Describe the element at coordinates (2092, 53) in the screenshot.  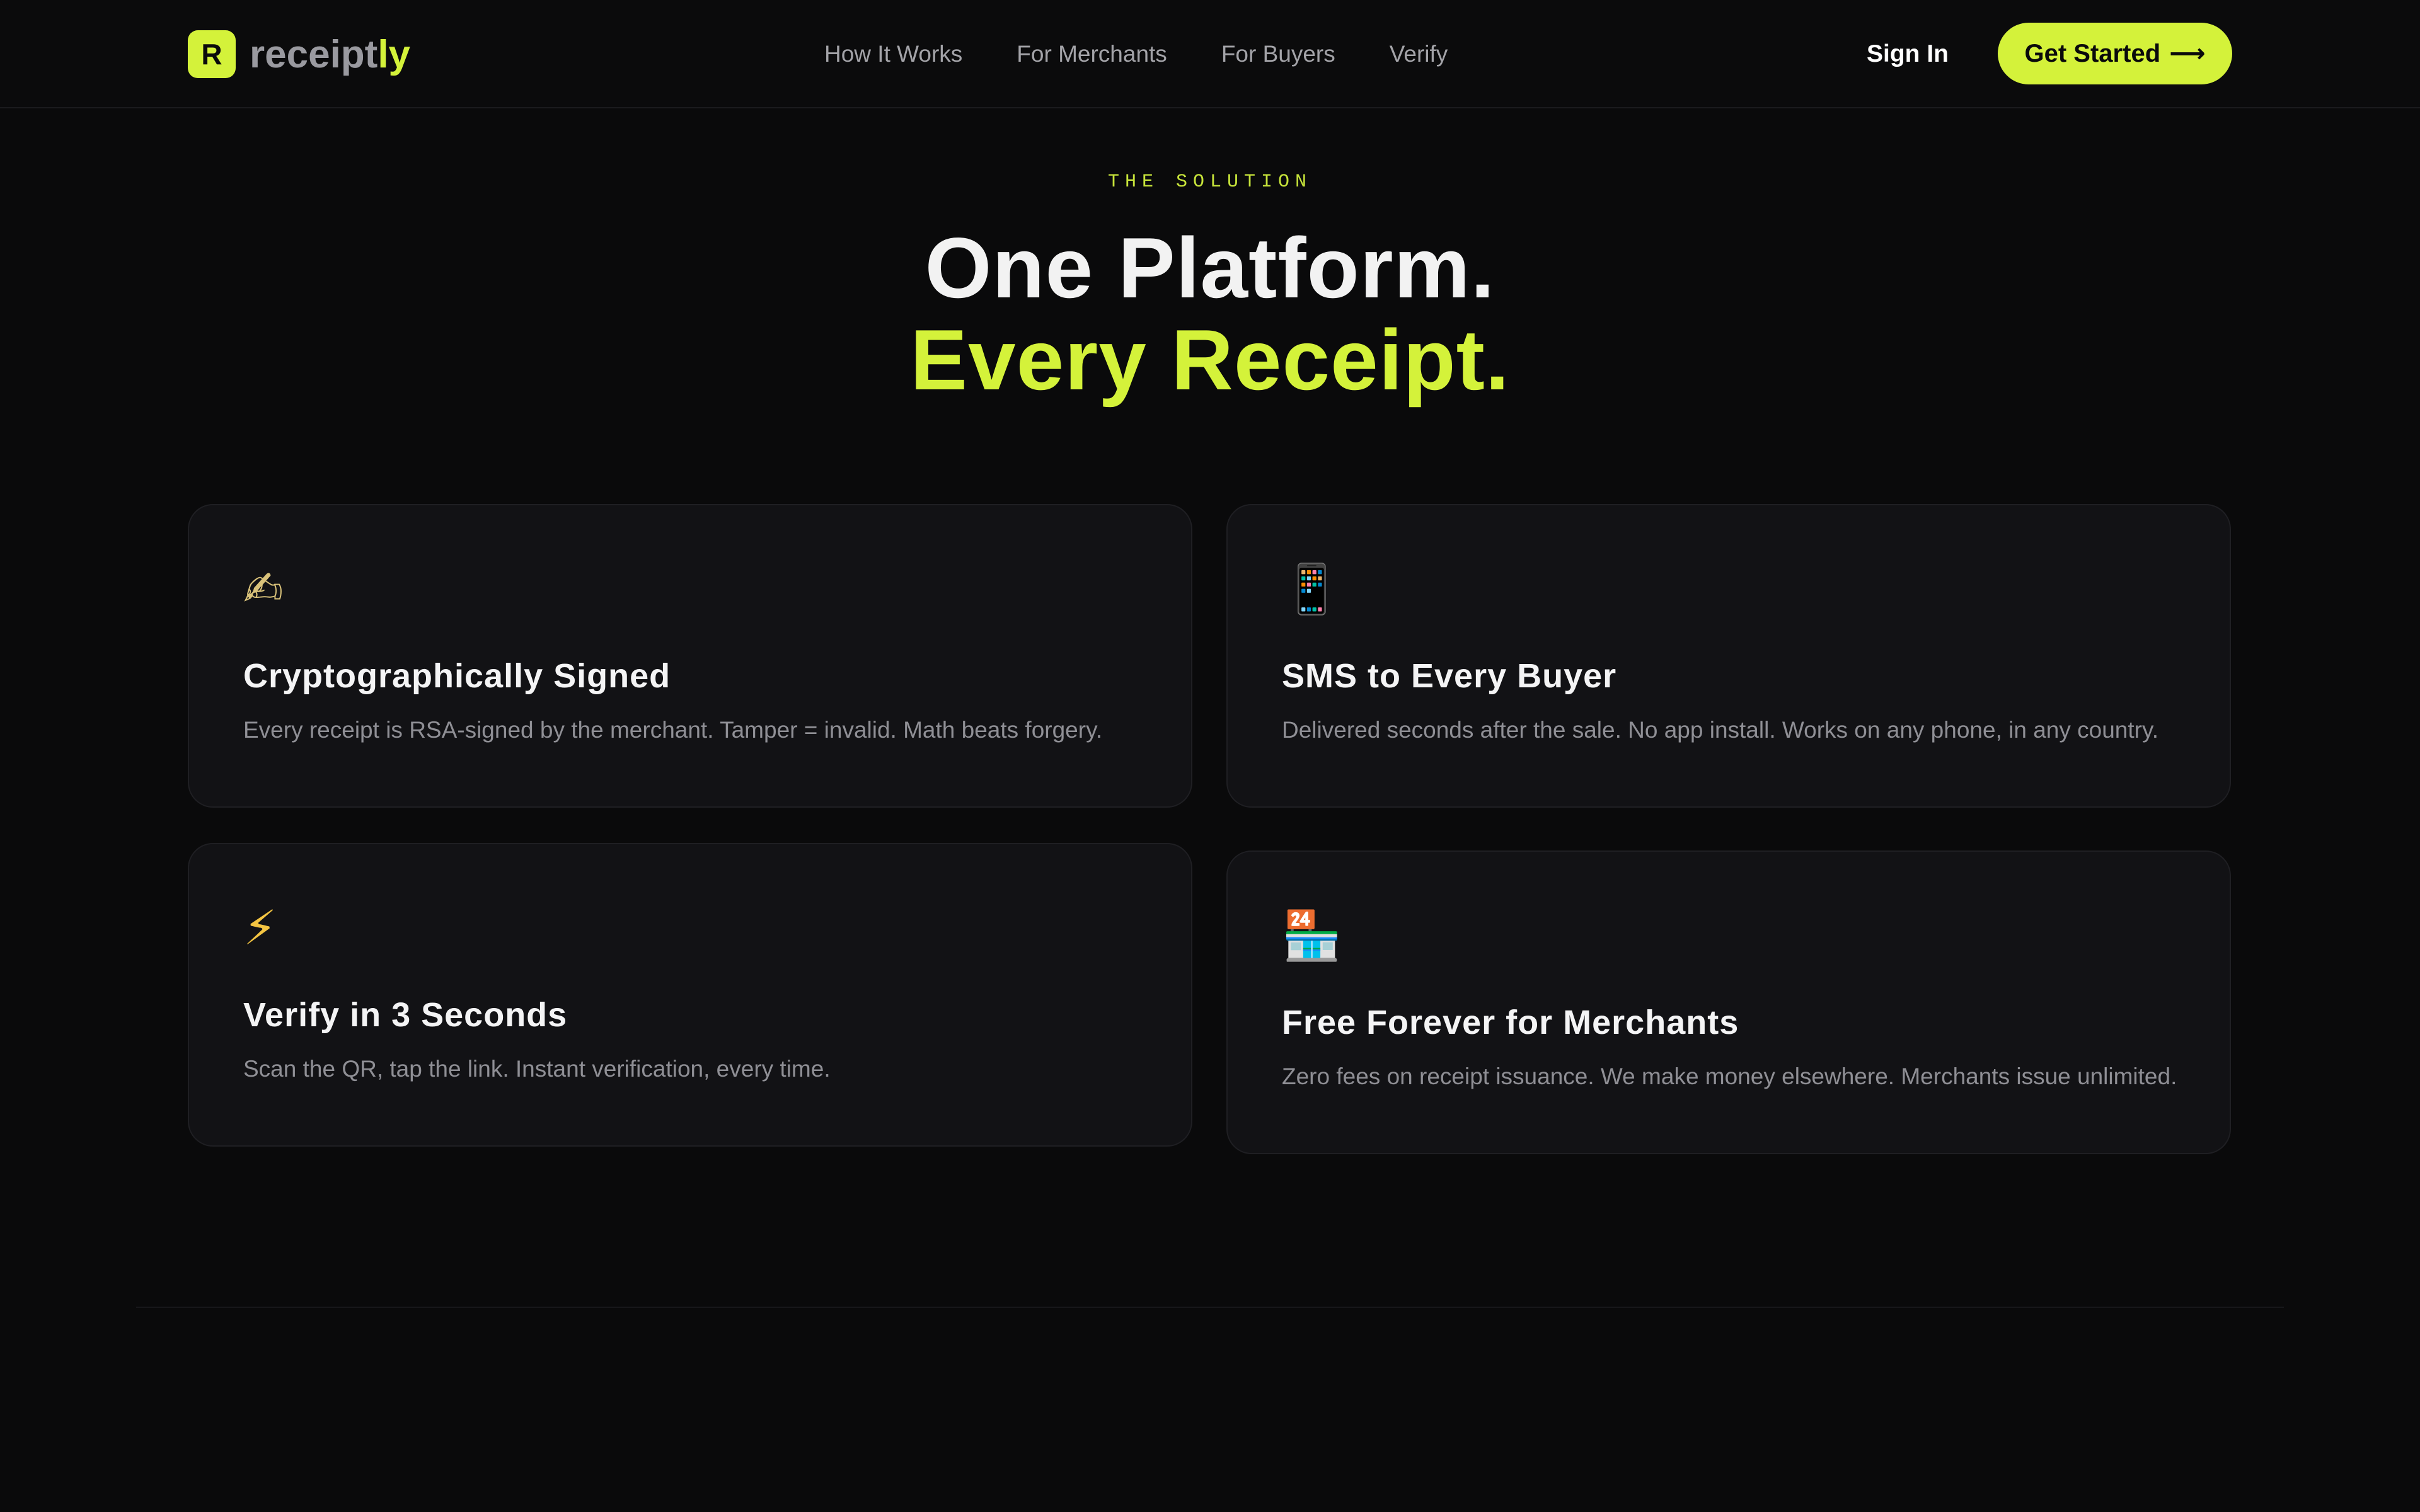
I see `get-started-label: Get Started` at that location.